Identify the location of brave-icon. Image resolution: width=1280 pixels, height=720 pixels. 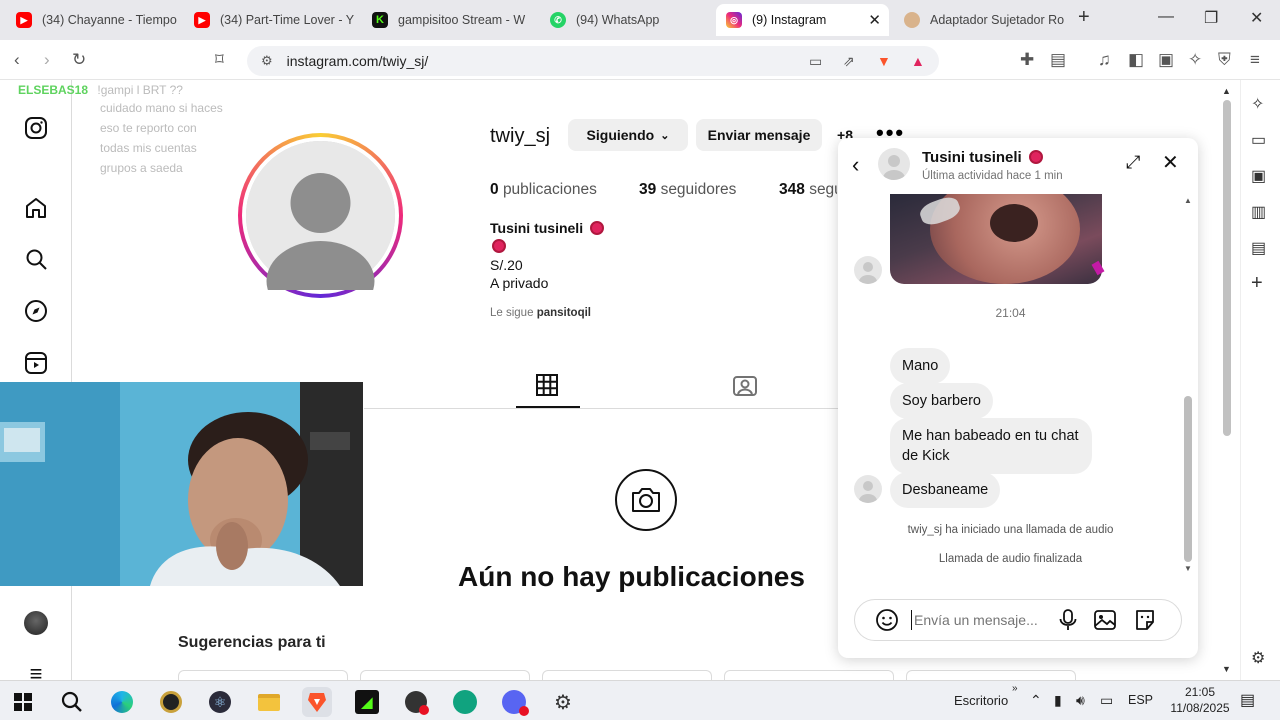
(317, 702).